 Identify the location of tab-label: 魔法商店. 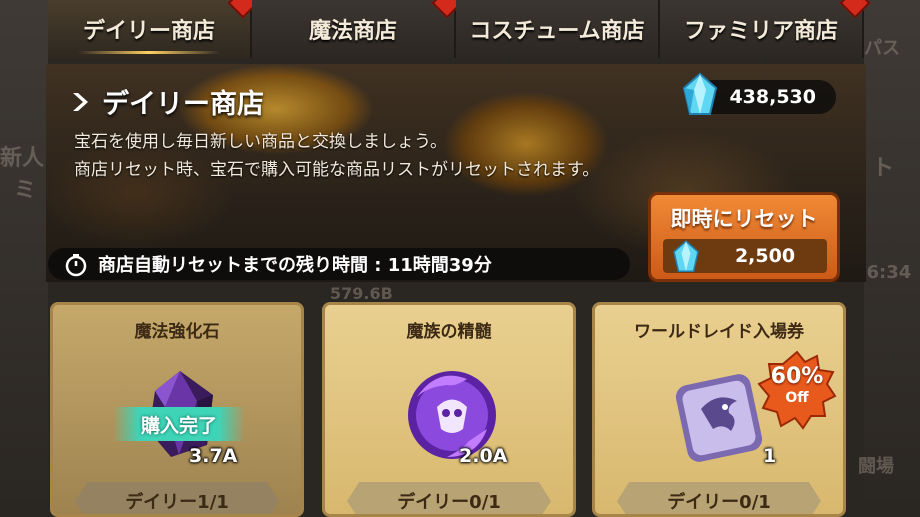
(352, 31).